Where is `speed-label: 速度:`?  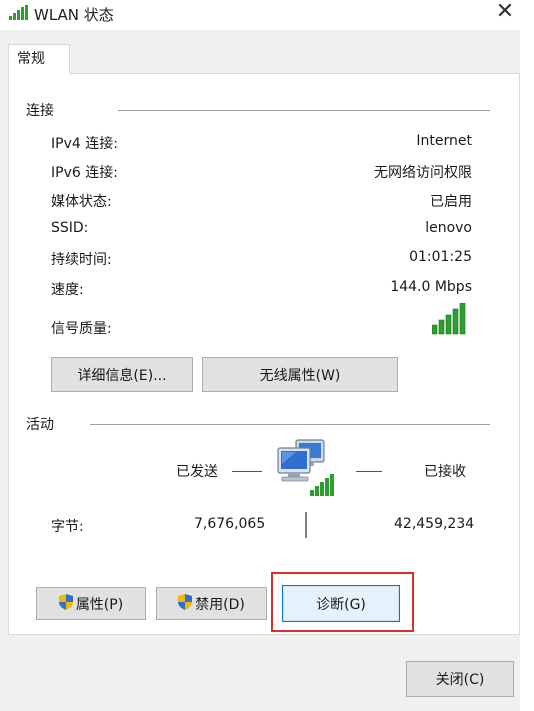 speed-label: 速度: is located at coordinates (67, 290).